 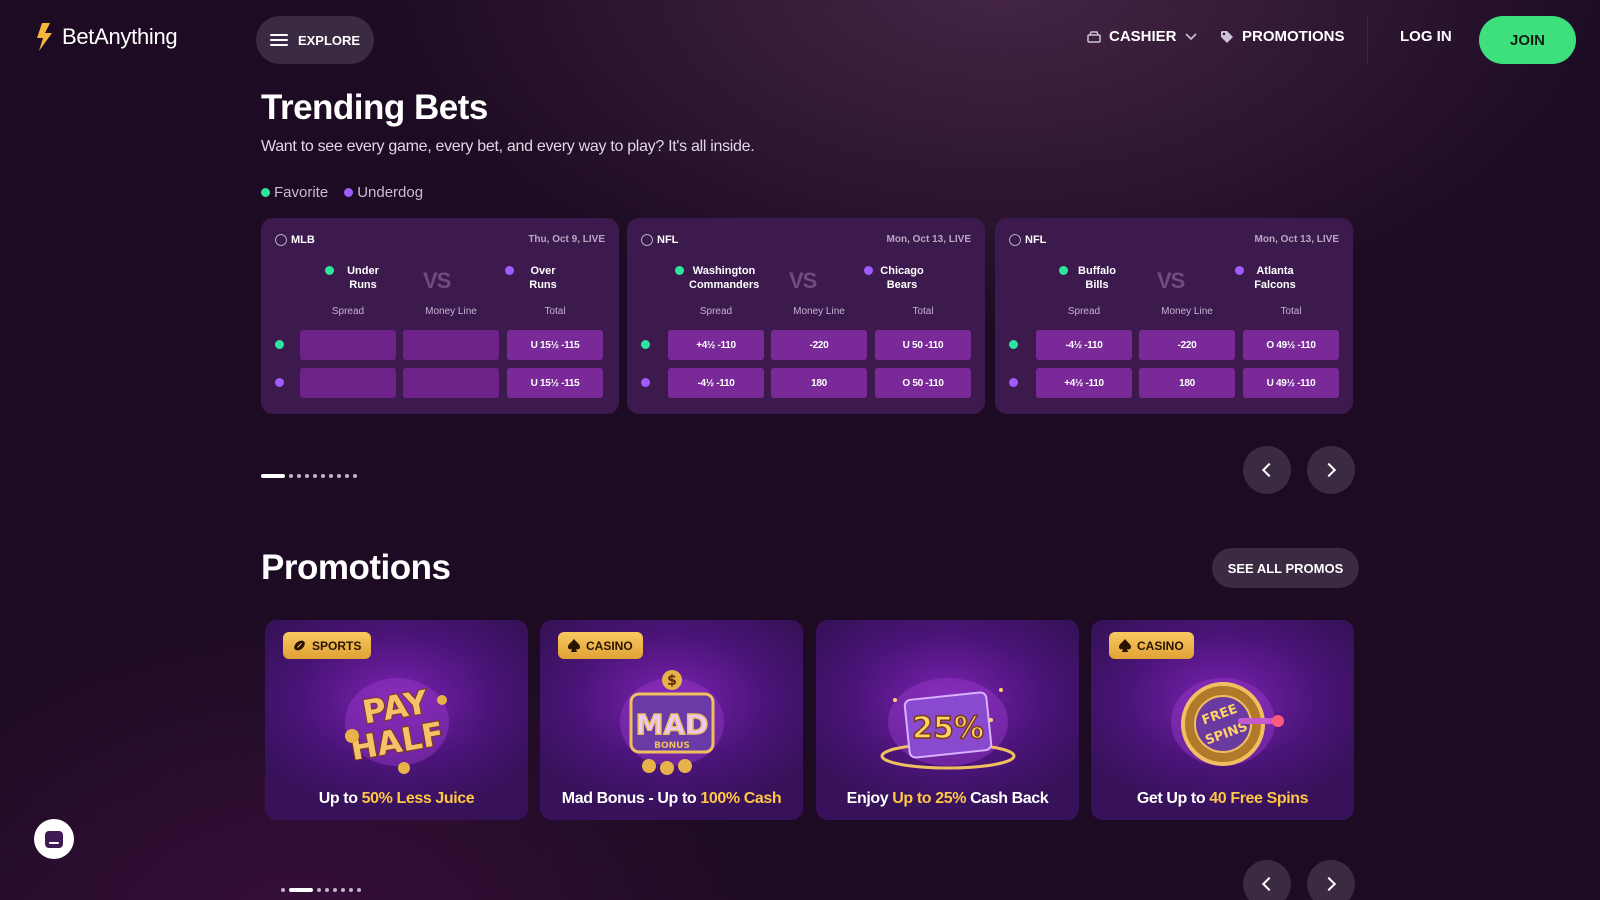 I want to click on trending-title: Trending Bets, so click(x=374, y=107).